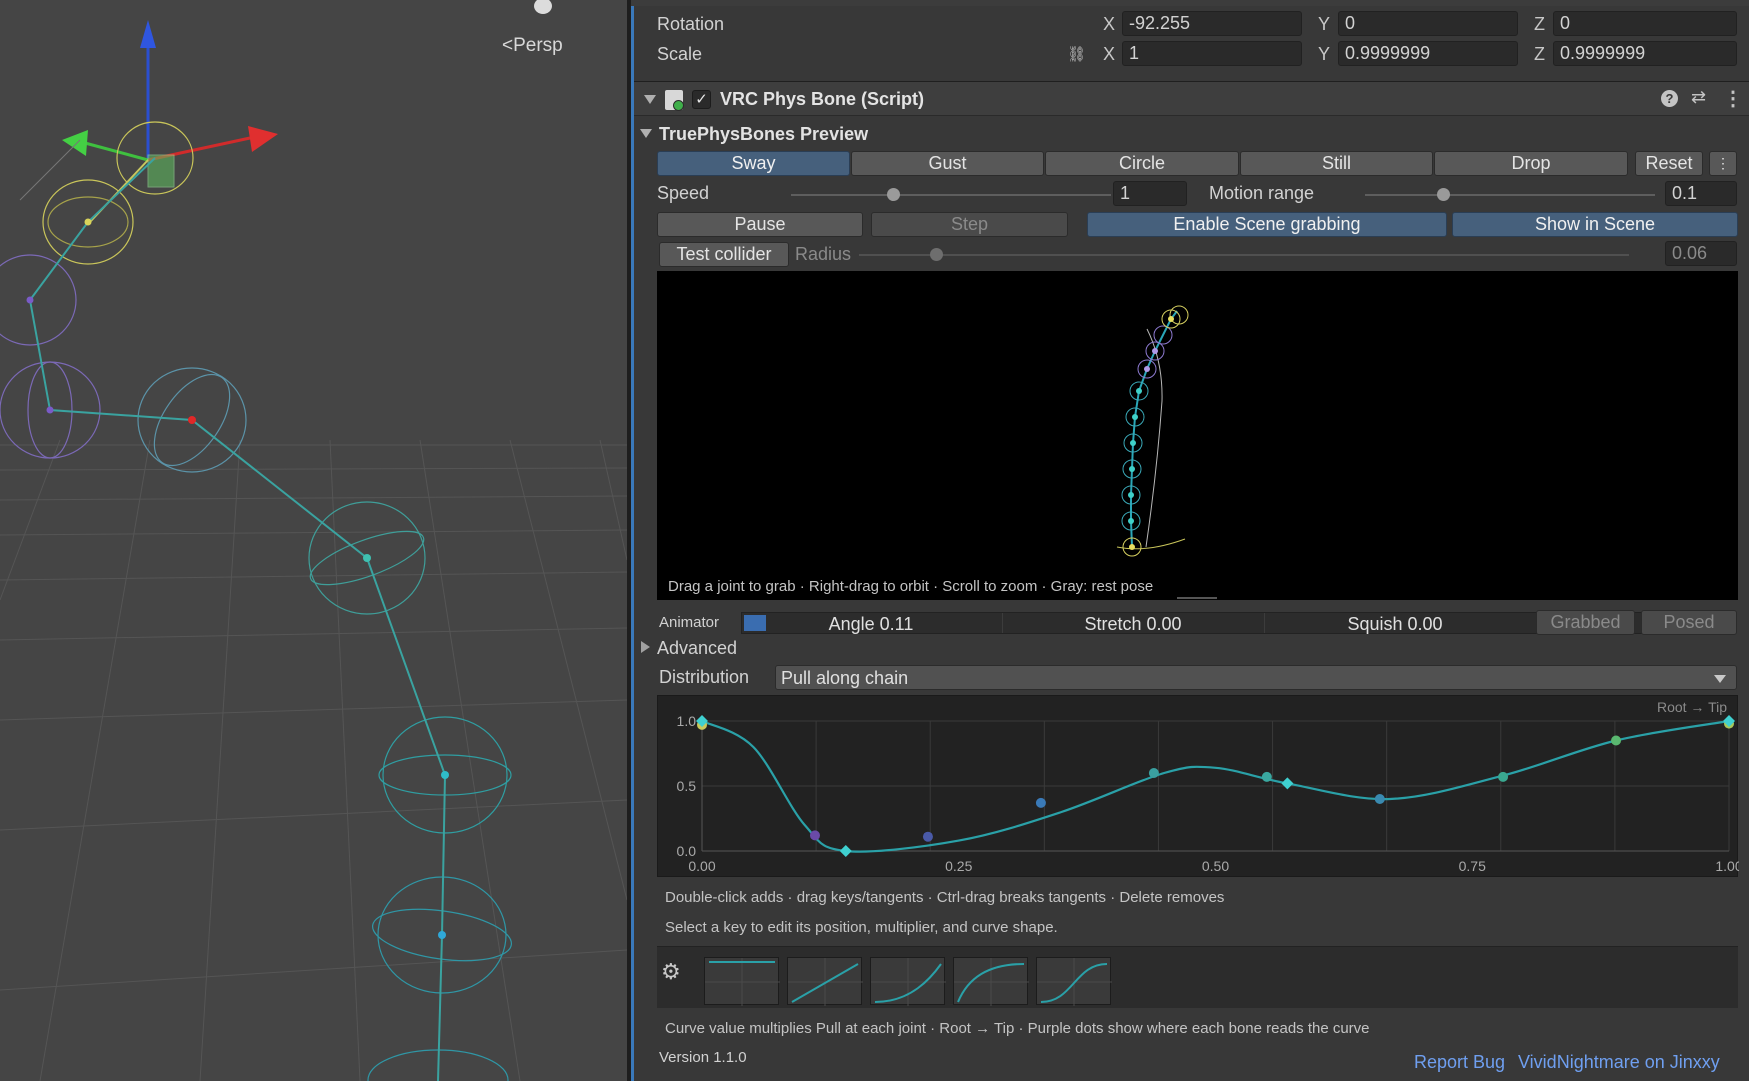 Image resolution: width=1749 pixels, height=1081 pixels. I want to click on speed-slider-thumb, so click(894, 194).